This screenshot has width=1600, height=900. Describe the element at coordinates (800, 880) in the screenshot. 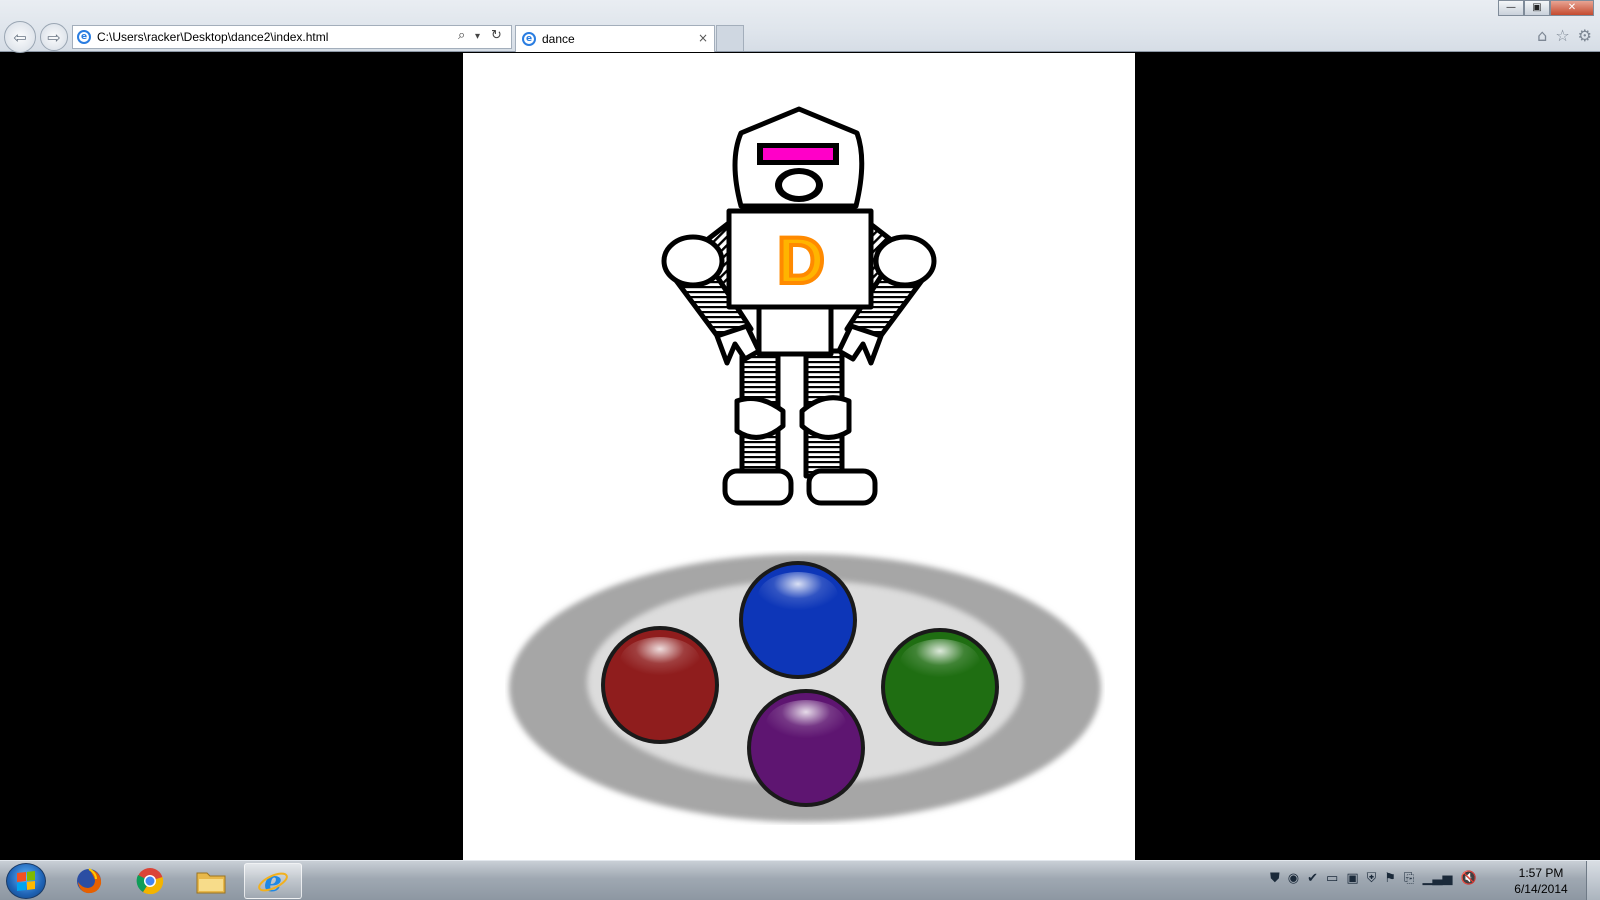

I see `taskbar: e ⛊ ◉ ✔ ▭ ▣ ⛨ ⚑ ⎘ ▁▃▅ 🔇 1:57 PM 6/14/2014` at that location.